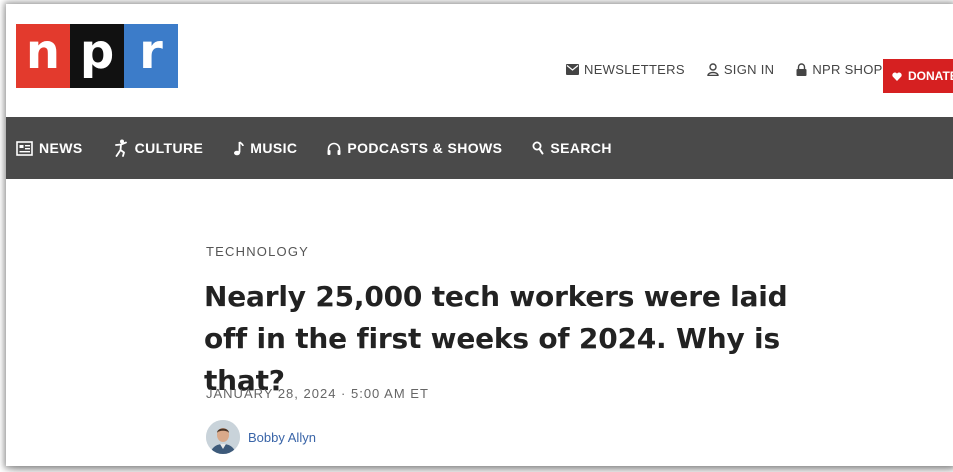 This screenshot has width=953, height=472. Describe the element at coordinates (317, 393) in the screenshot. I see `article-dateline: JANUARY 28, 2024 · 5:00 AM ET` at that location.